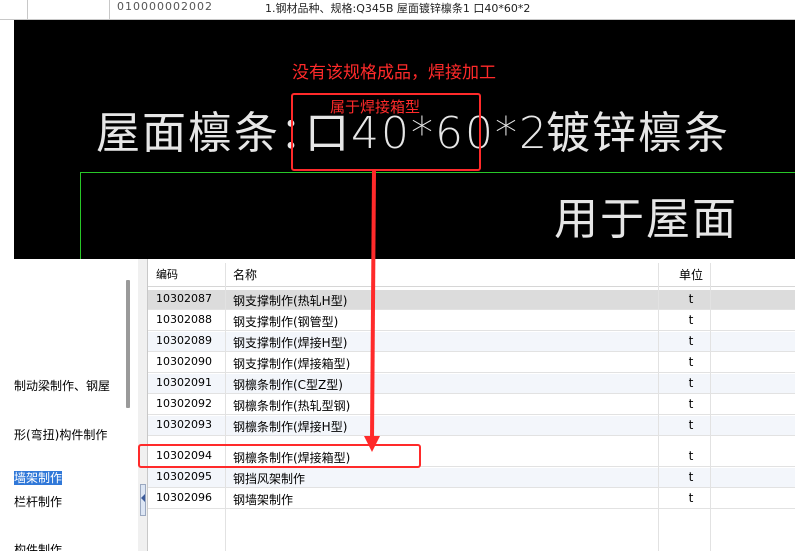  Describe the element at coordinates (372, 311) in the screenshot. I see `annotation-arrow-icon` at that location.